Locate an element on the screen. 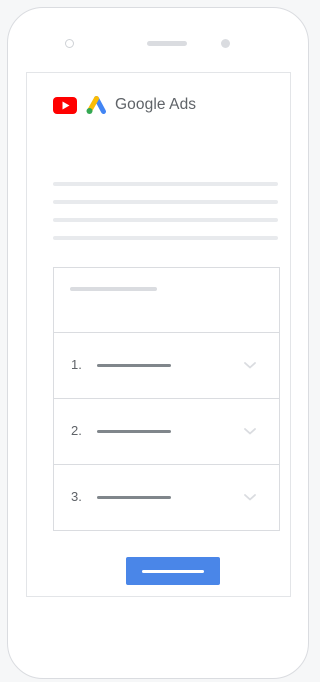 The width and height of the screenshot is (320, 682). step-row-3: 3. is located at coordinates (166, 497).